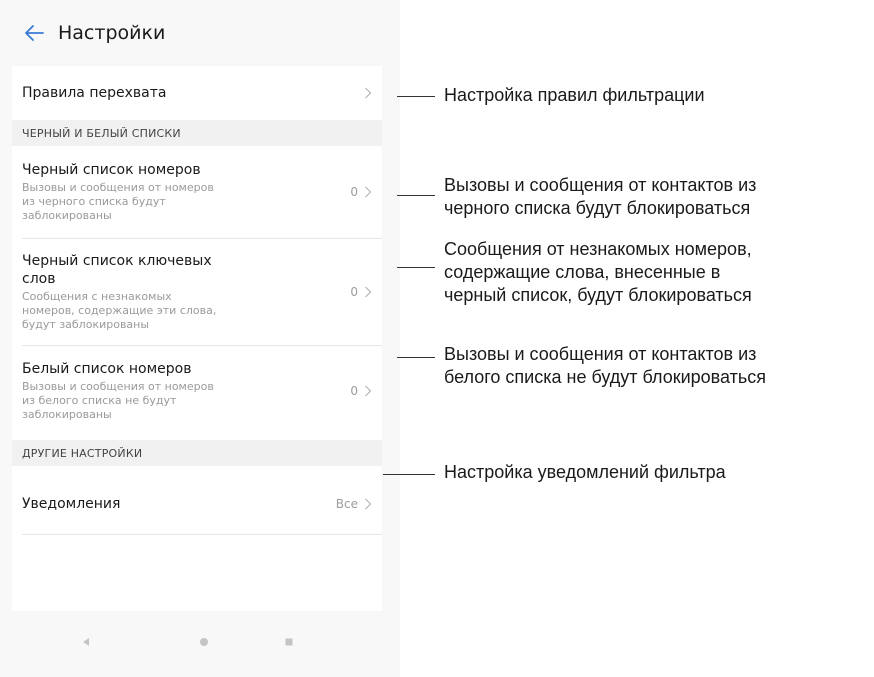 The height and width of the screenshot is (677, 874). Describe the element at coordinates (71, 504) in the screenshot. I see `notifications-title: Уведомления` at that location.